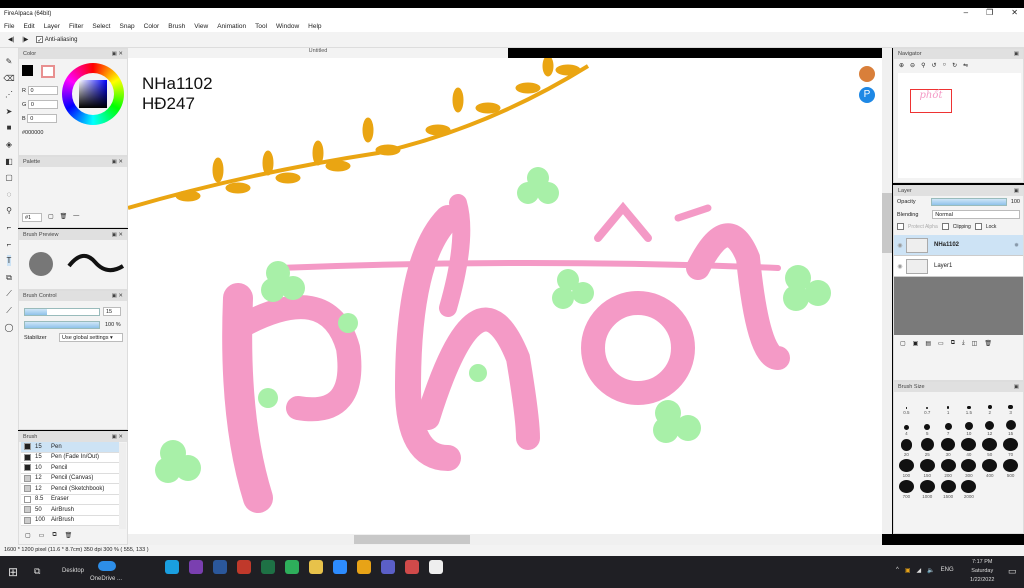  Describe the element at coordinates (919, 570) in the screenshot. I see `network-icon: ◢` at that location.